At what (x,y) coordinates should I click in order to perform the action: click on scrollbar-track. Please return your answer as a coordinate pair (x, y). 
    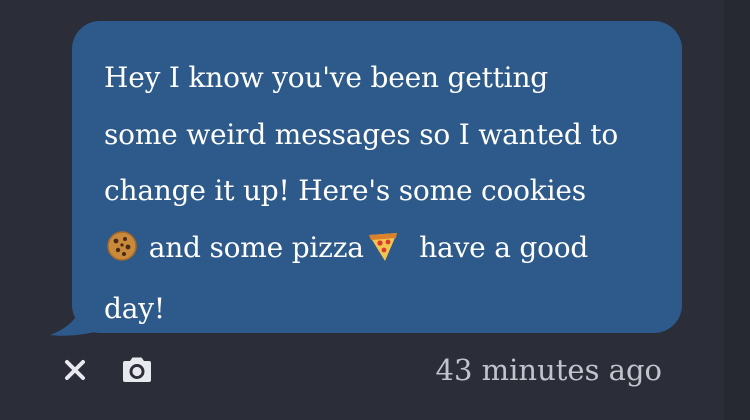
    Looking at the image, I should click on (737, 210).